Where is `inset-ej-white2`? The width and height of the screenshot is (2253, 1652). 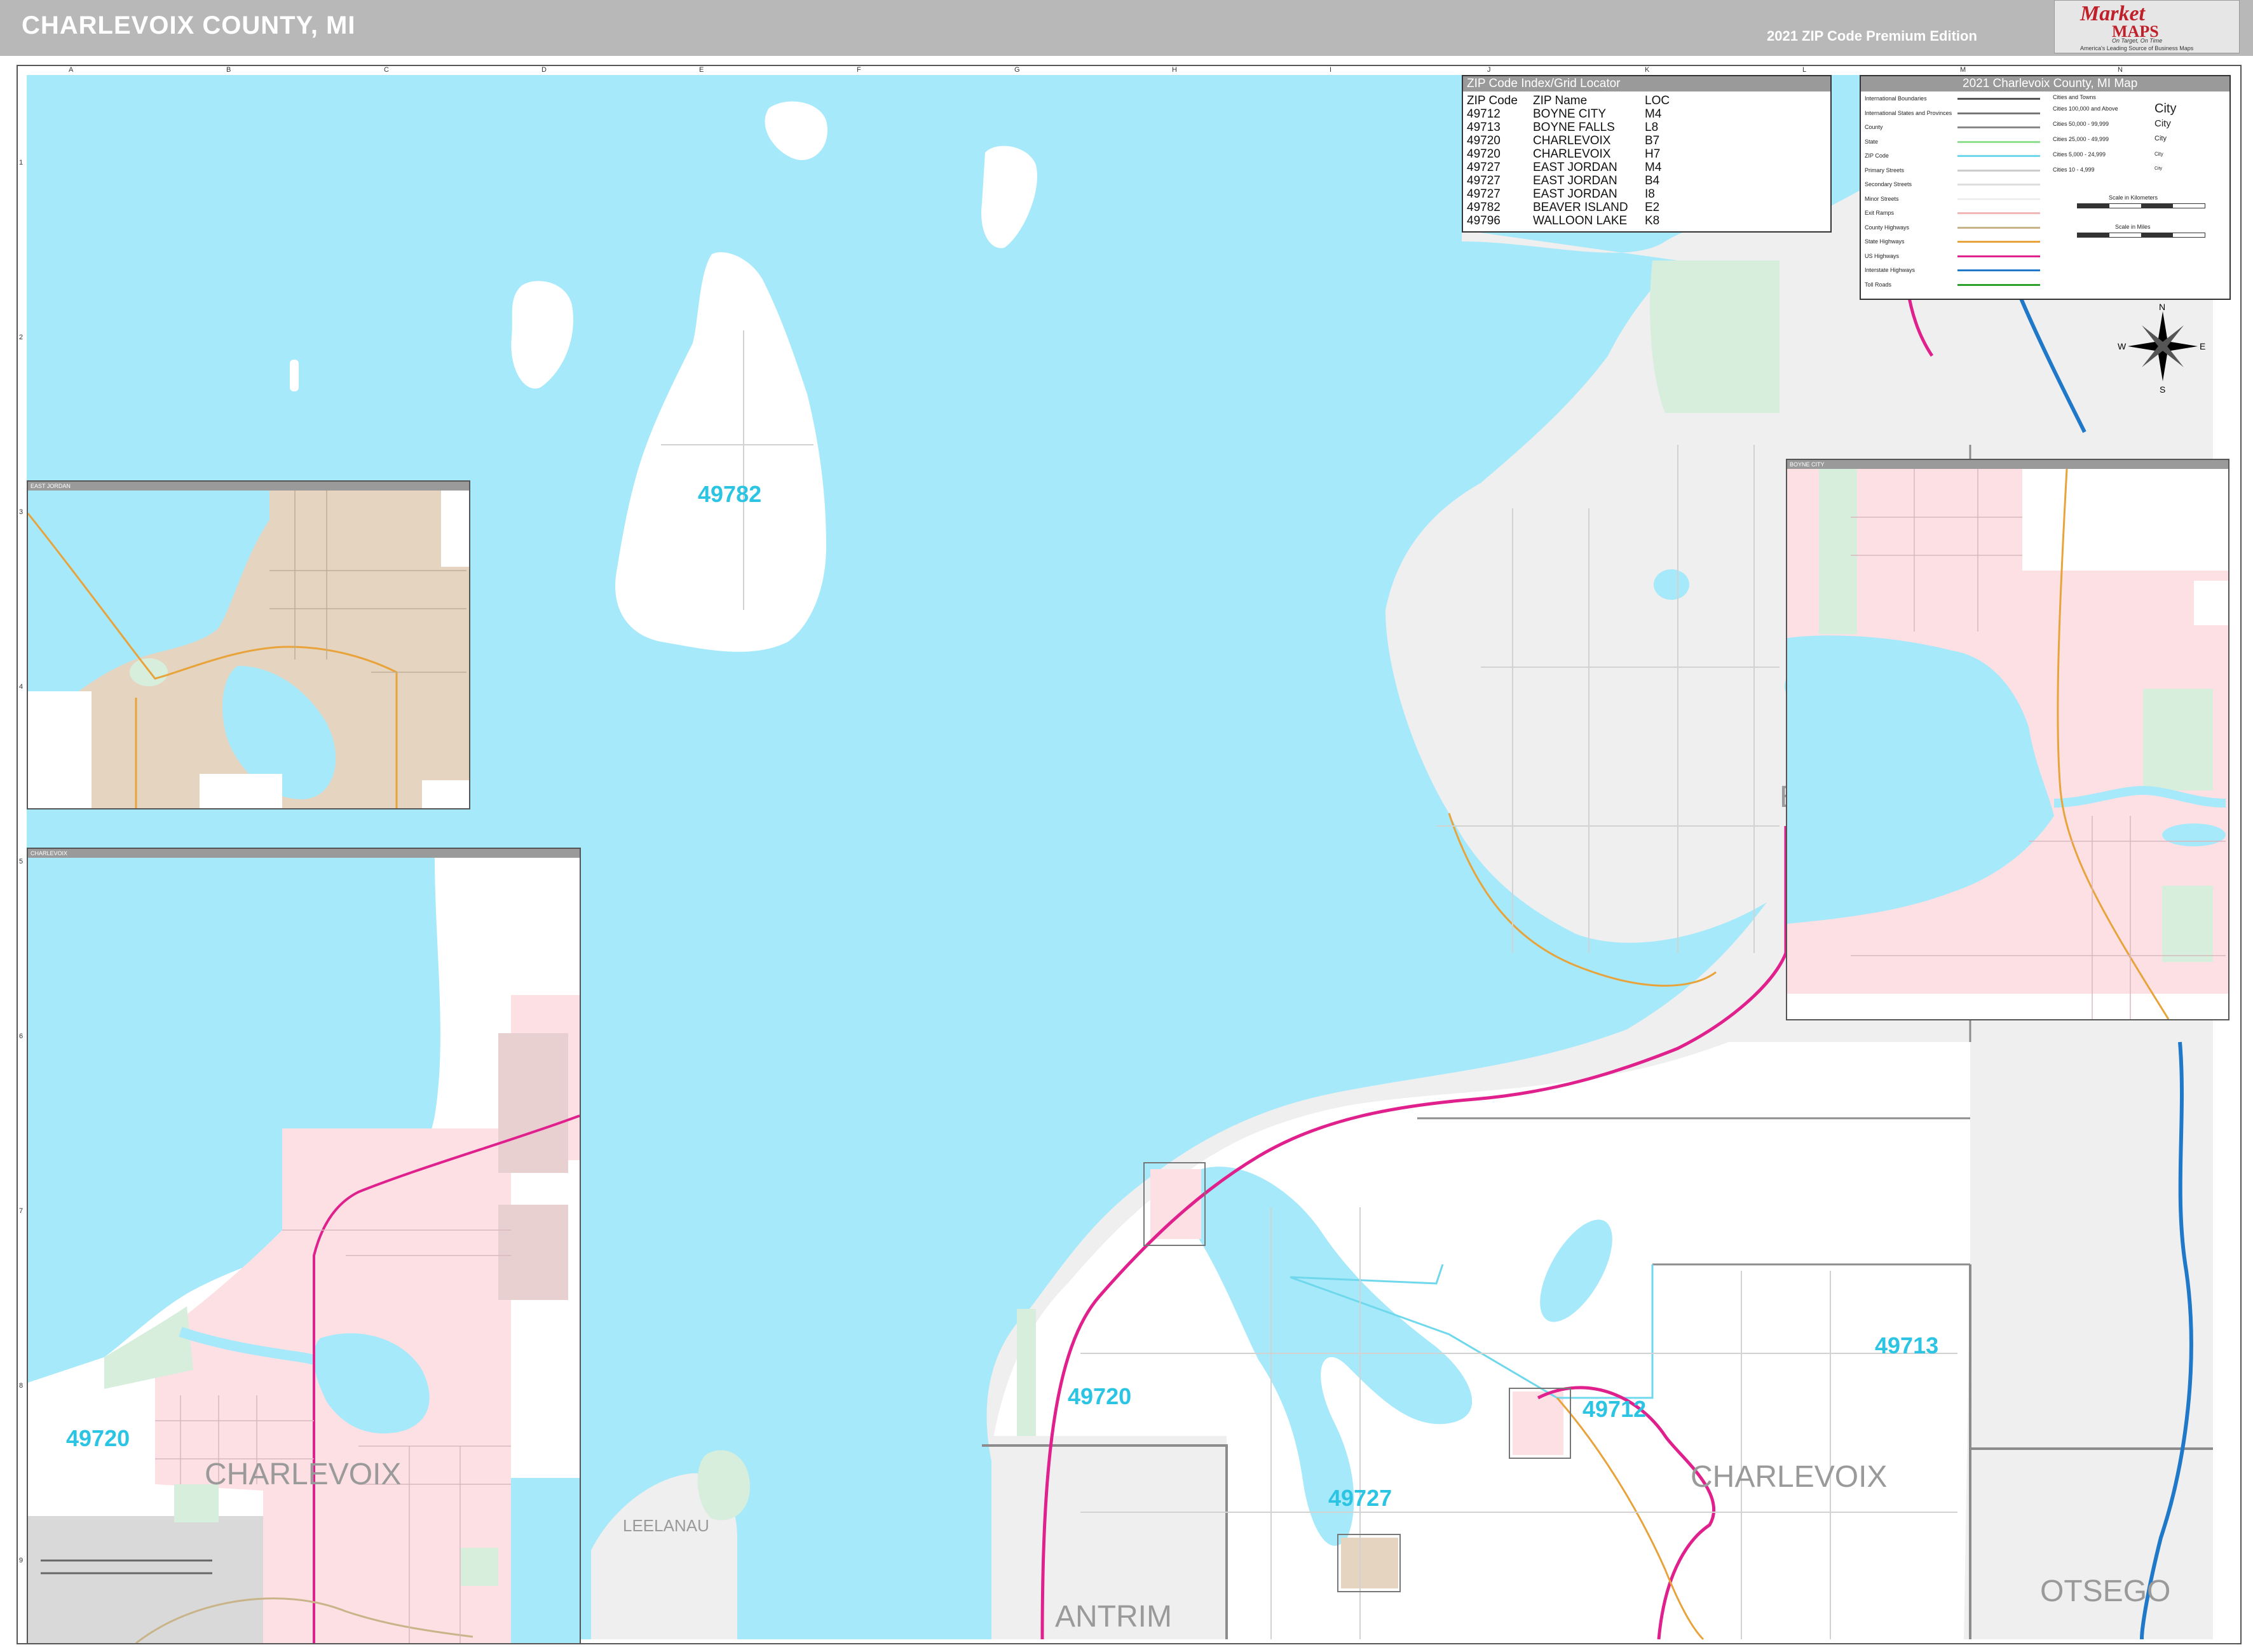 inset-ej-white2 is located at coordinates (241, 791).